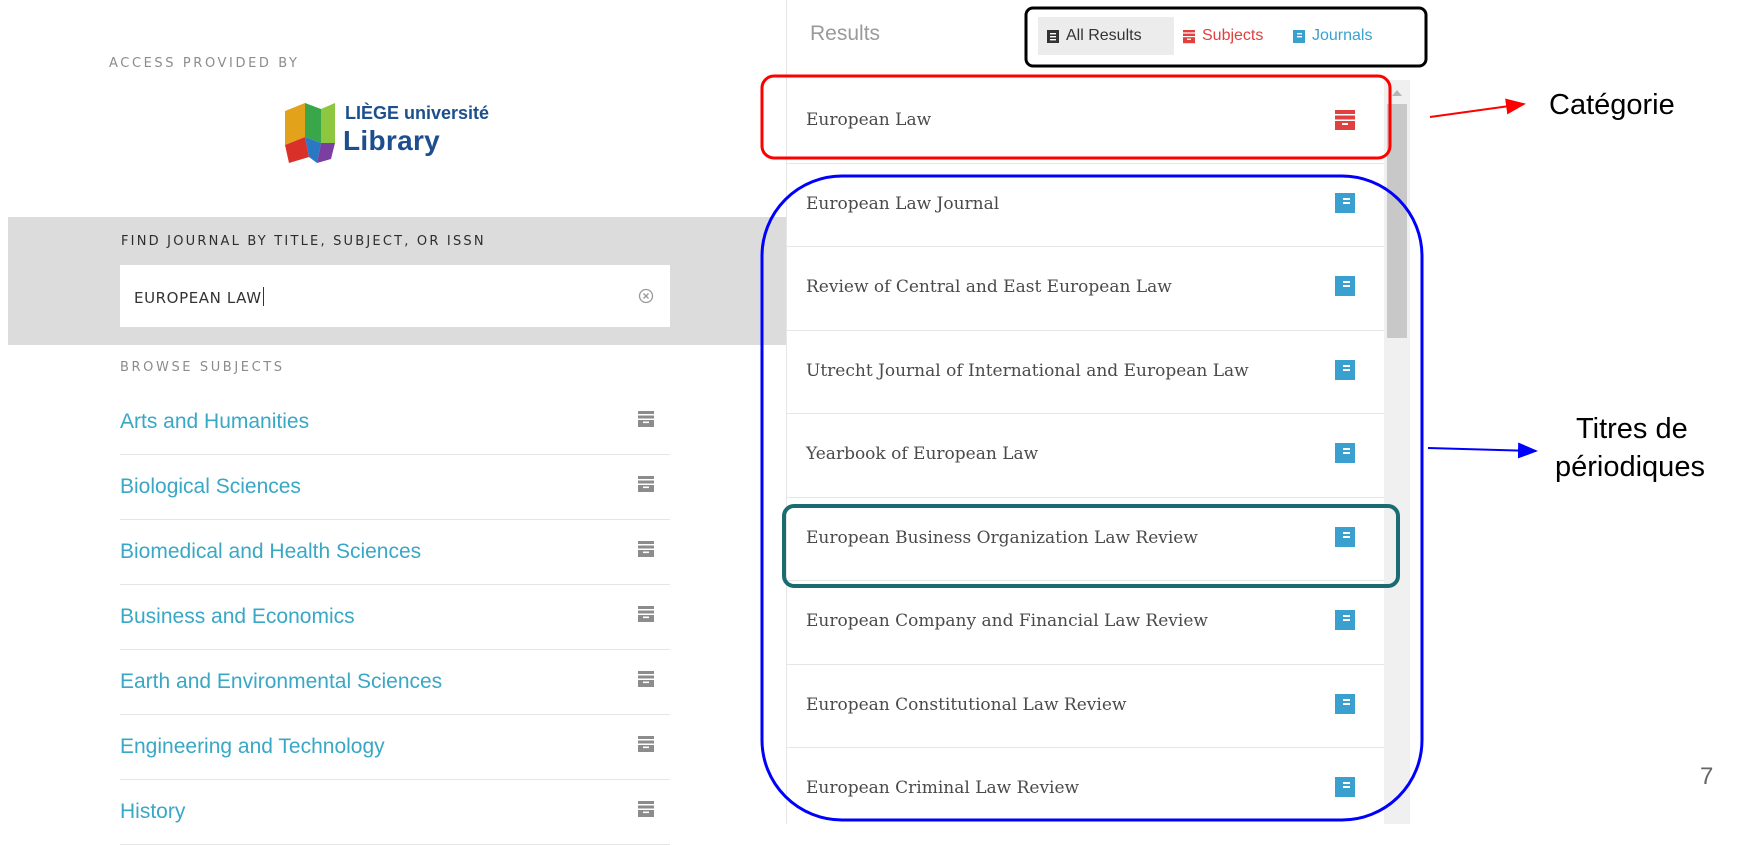 The height and width of the screenshot is (845, 1758). I want to click on result-item-journal: European Constitutional Law Review, so click(1085, 706).